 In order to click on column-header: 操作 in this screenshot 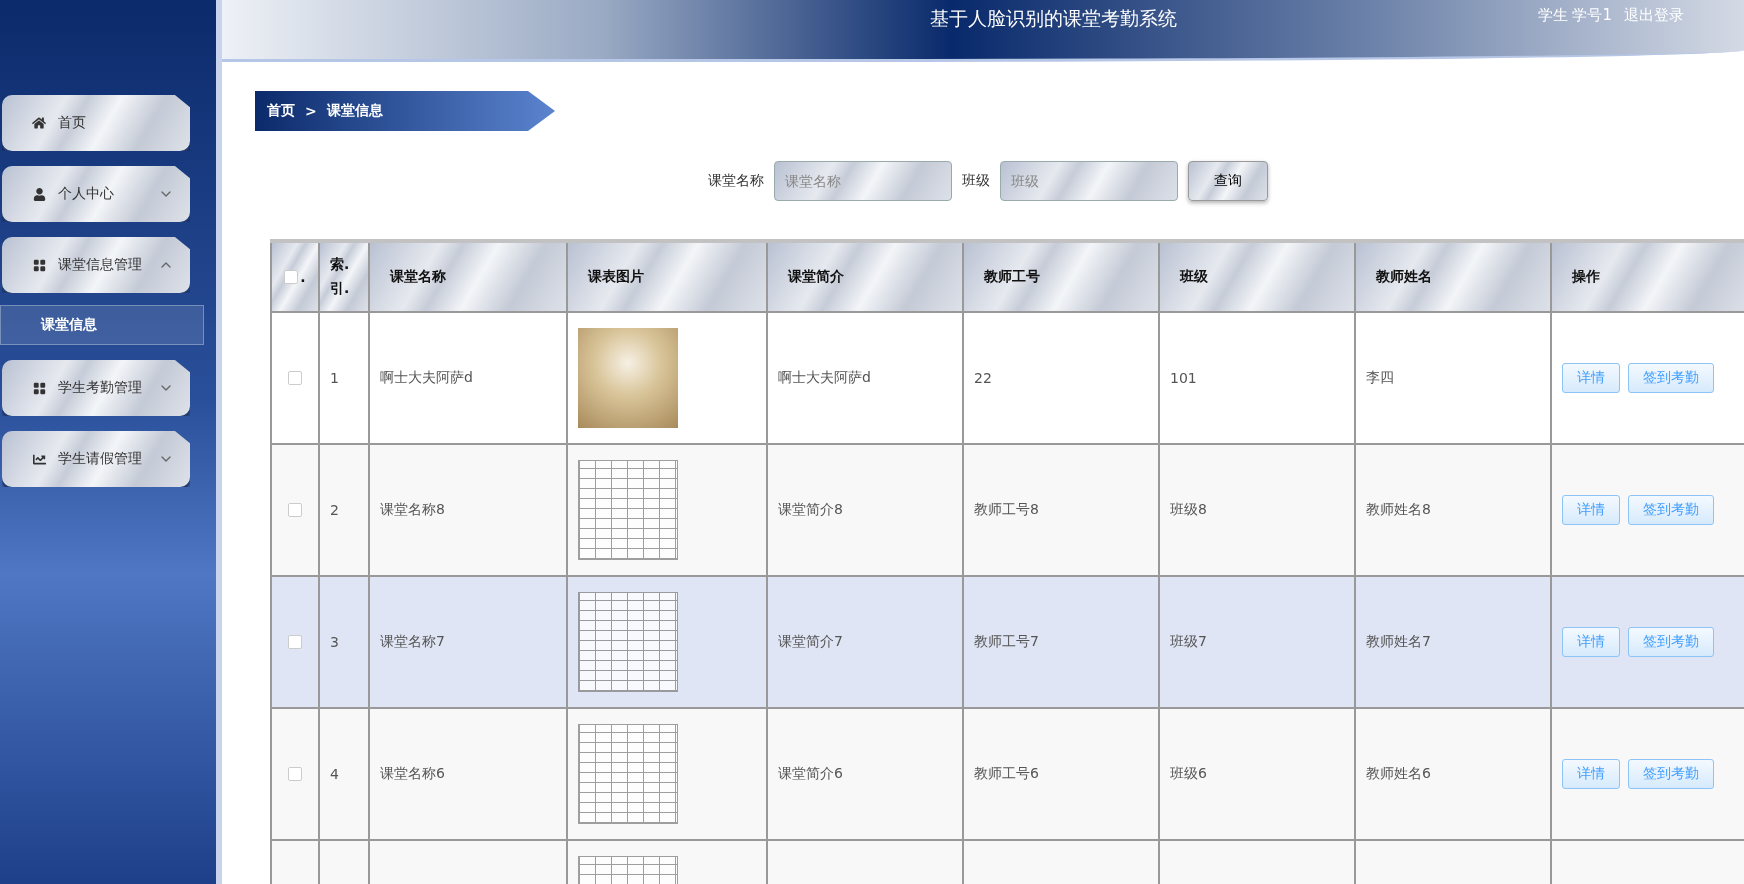, I will do `click(1648, 278)`.